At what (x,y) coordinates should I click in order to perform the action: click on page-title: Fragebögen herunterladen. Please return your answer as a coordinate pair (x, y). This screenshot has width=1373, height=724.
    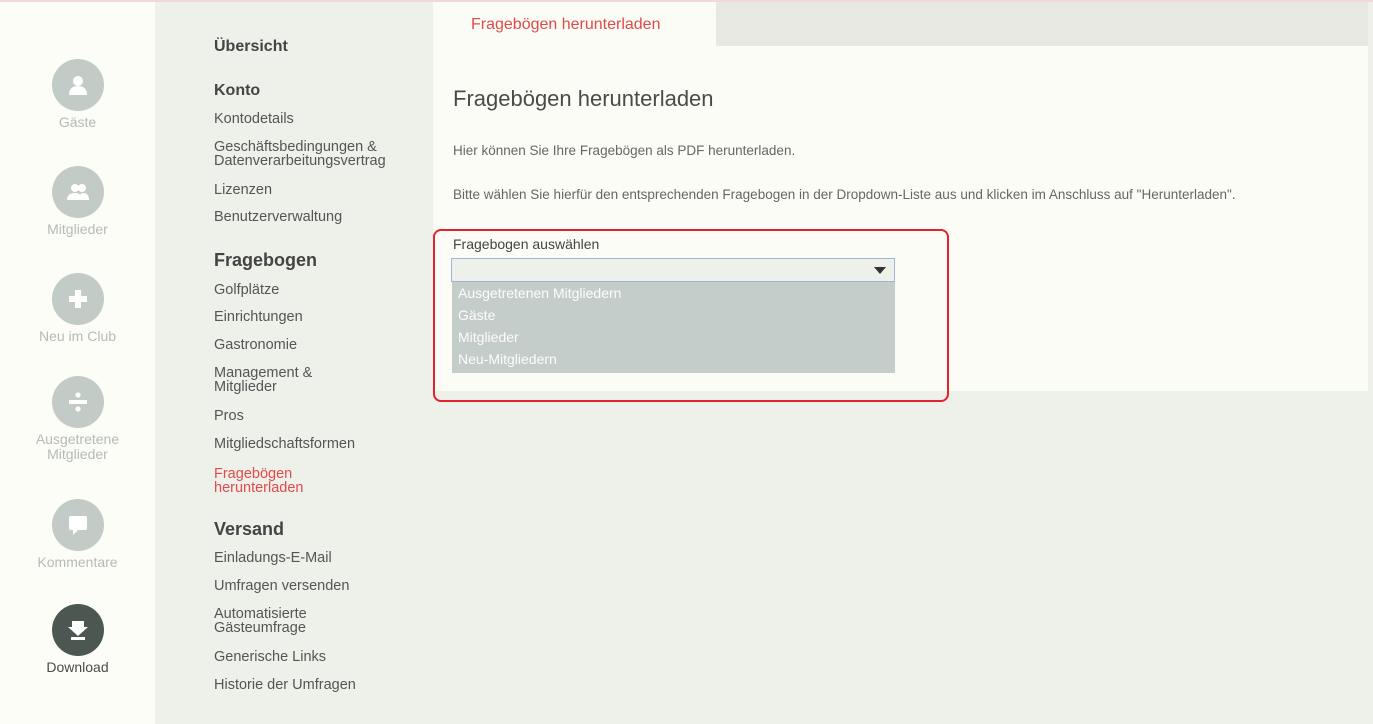
    Looking at the image, I should click on (583, 98).